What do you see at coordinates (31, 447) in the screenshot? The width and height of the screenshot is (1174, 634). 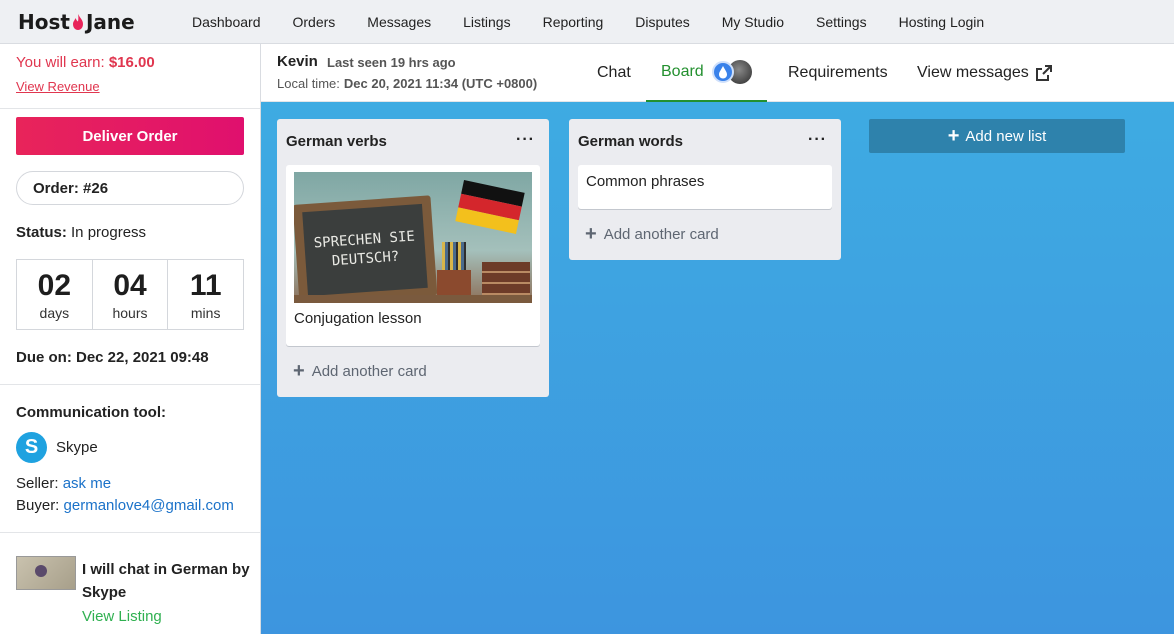 I see `skype-icon: S` at bounding box center [31, 447].